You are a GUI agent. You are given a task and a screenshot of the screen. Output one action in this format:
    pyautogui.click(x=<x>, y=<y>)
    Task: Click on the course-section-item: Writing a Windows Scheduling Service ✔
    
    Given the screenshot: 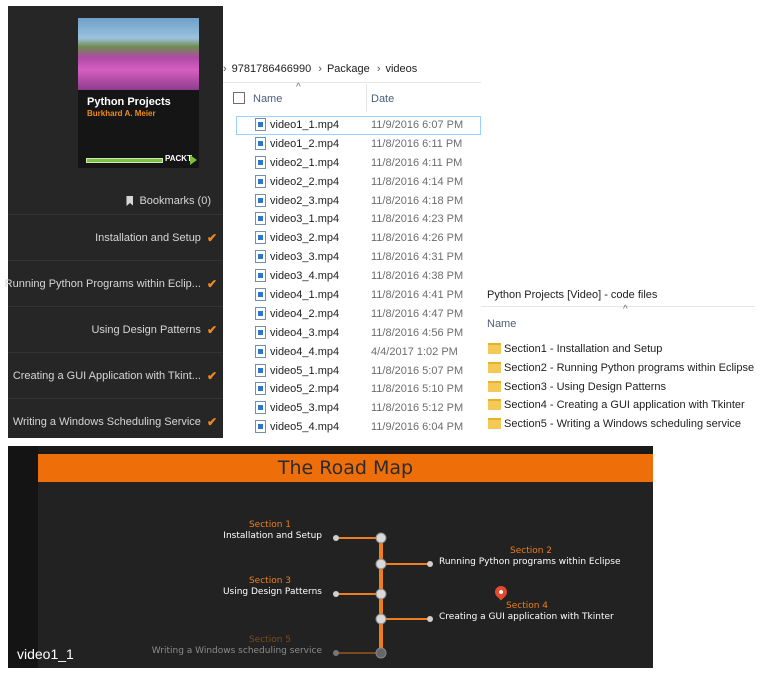 What is the action you would take?
    pyautogui.click(x=115, y=421)
    